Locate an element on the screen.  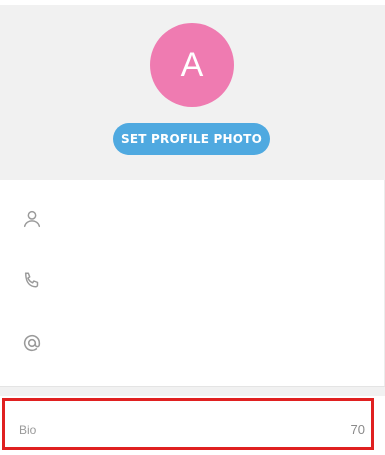
avatar-letter: A is located at coordinates (192, 64).